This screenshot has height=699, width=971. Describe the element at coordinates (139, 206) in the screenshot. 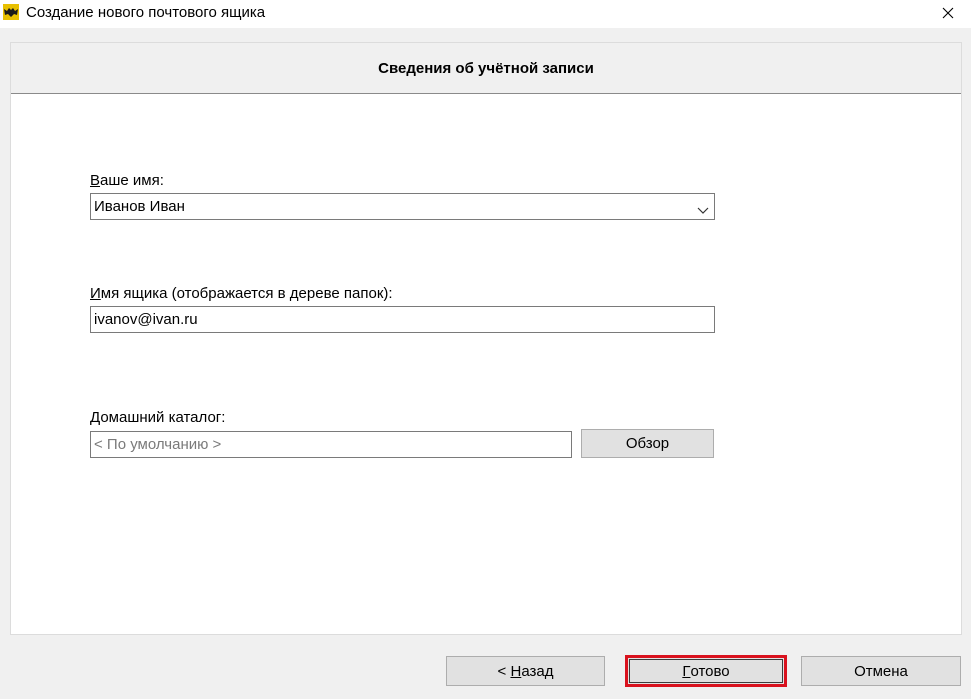

I see `name-value: Иванов Иван` at that location.